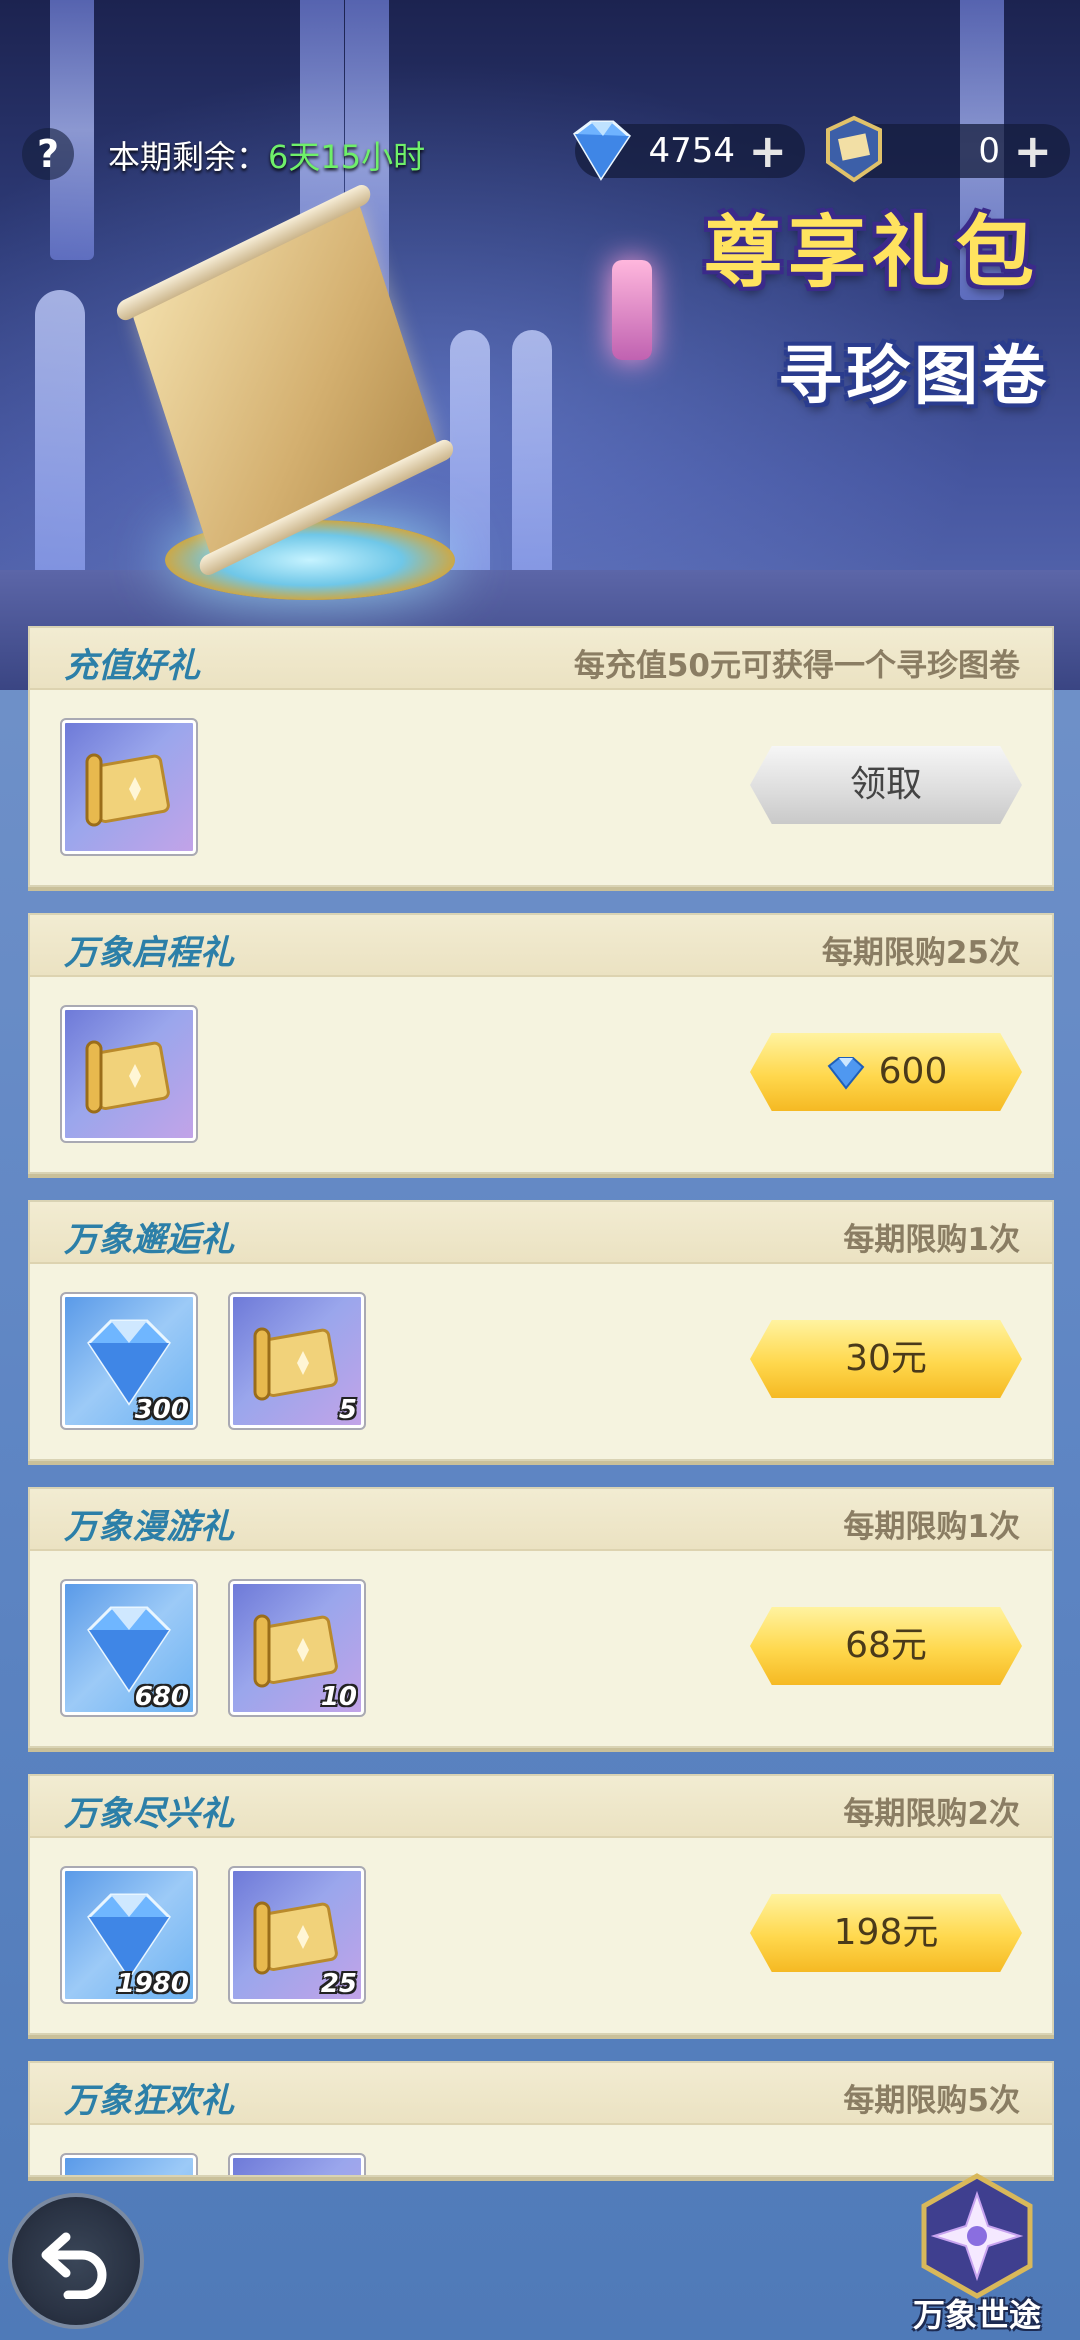 The image size is (1080, 2340). Describe the element at coordinates (48, 154) in the screenshot. I see `question-mark-icon: ?` at that location.